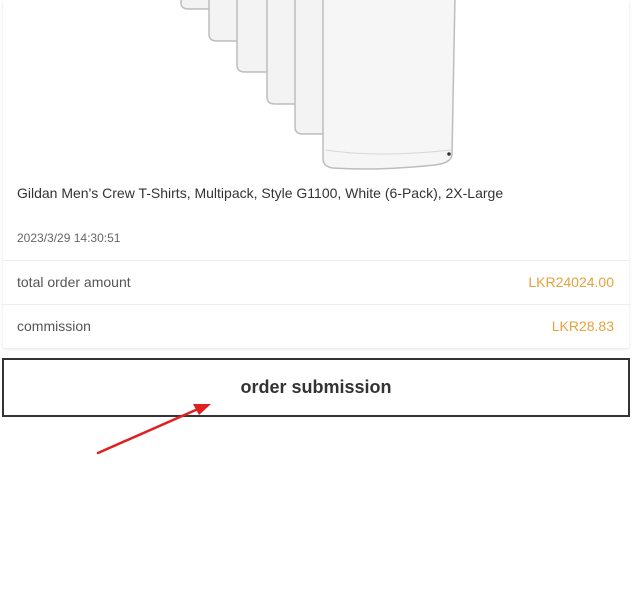  Describe the element at coordinates (54, 326) in the screenshot. I see `commission-label: commission` at that location.